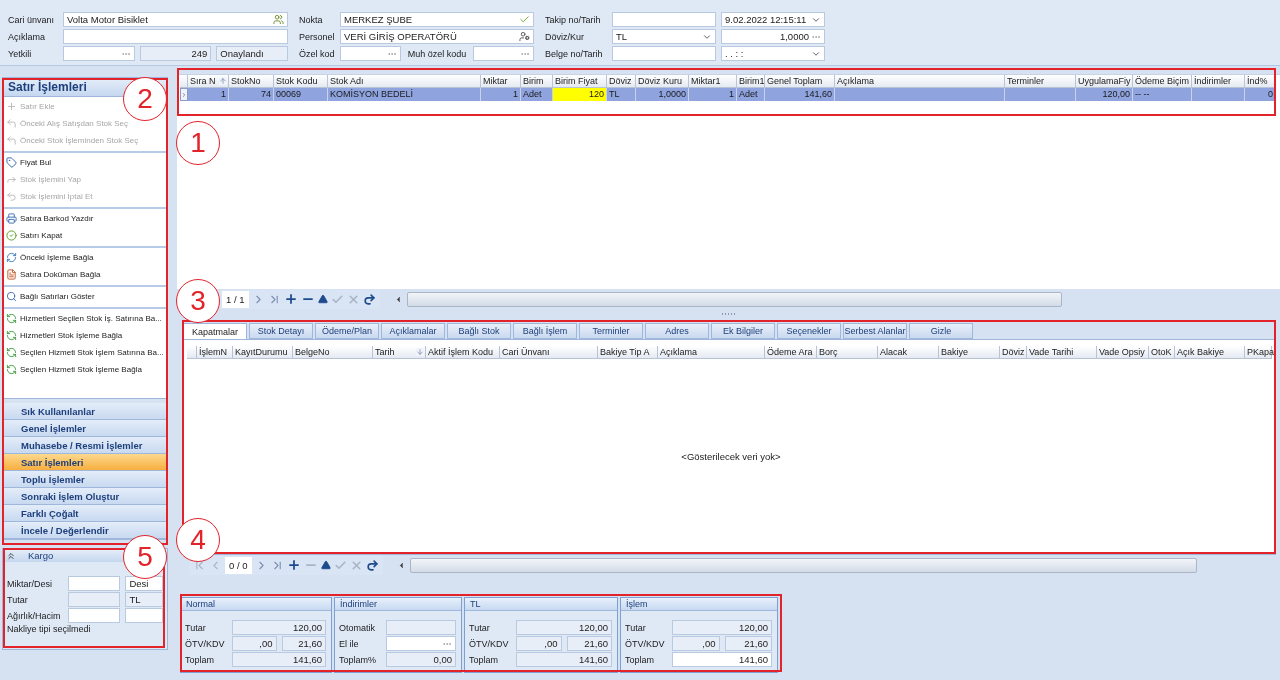 The width and height of the screenshot is (1280, 680). What do you see at coordinates (875, 331) in the screenshot?
I see `tab: Serbest Alanlar` at bounding box center [875, 331].